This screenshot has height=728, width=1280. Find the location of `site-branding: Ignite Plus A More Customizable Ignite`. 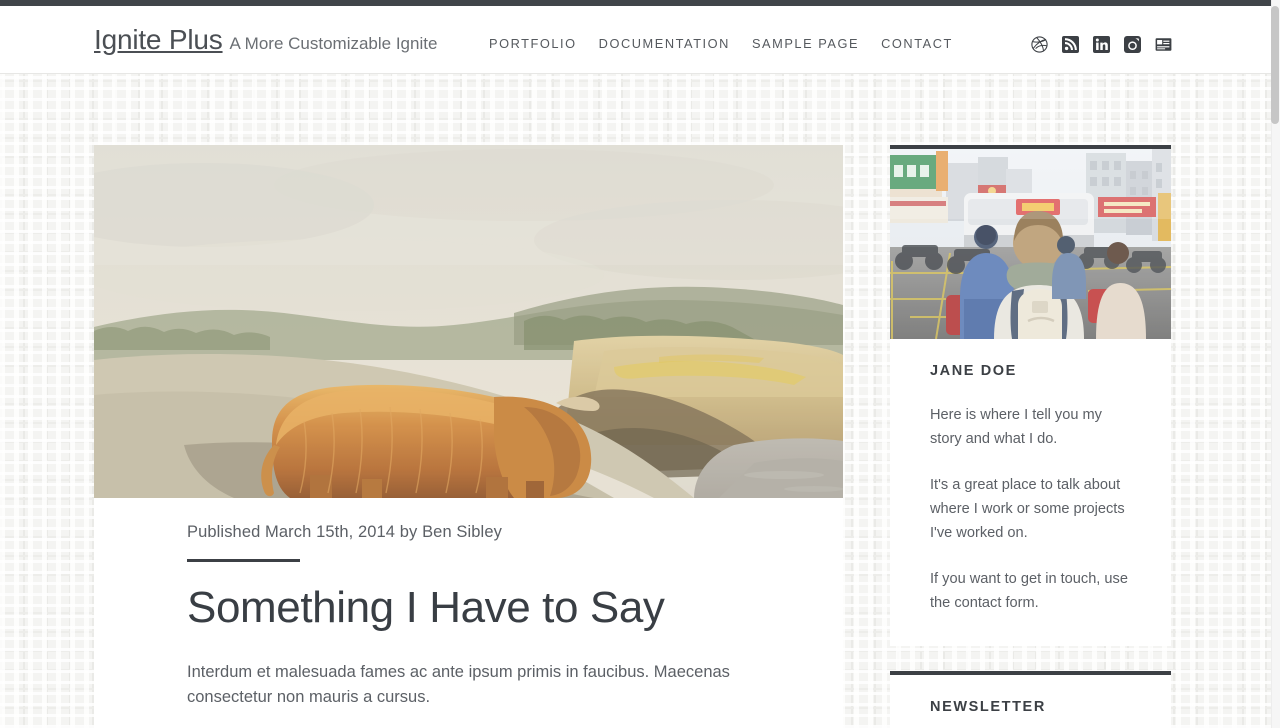

site-branding: Ignite Plus A More Customizable Ignite is located at coordinates (265, 40).